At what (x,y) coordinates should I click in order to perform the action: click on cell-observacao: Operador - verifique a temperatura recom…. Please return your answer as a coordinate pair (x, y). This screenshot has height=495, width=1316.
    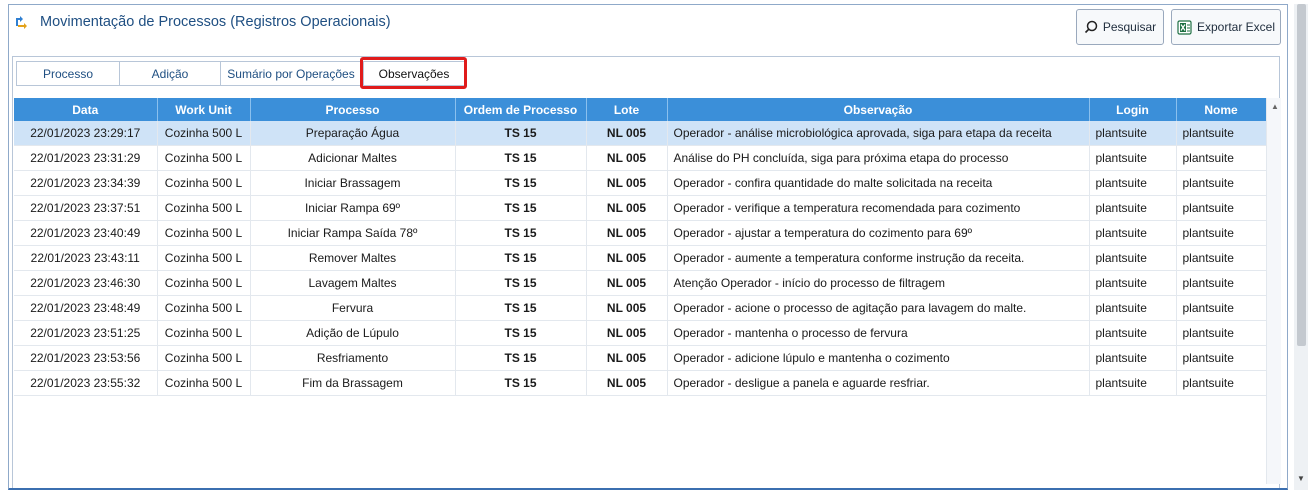
    Looking at the image, I should click on (878, 208).